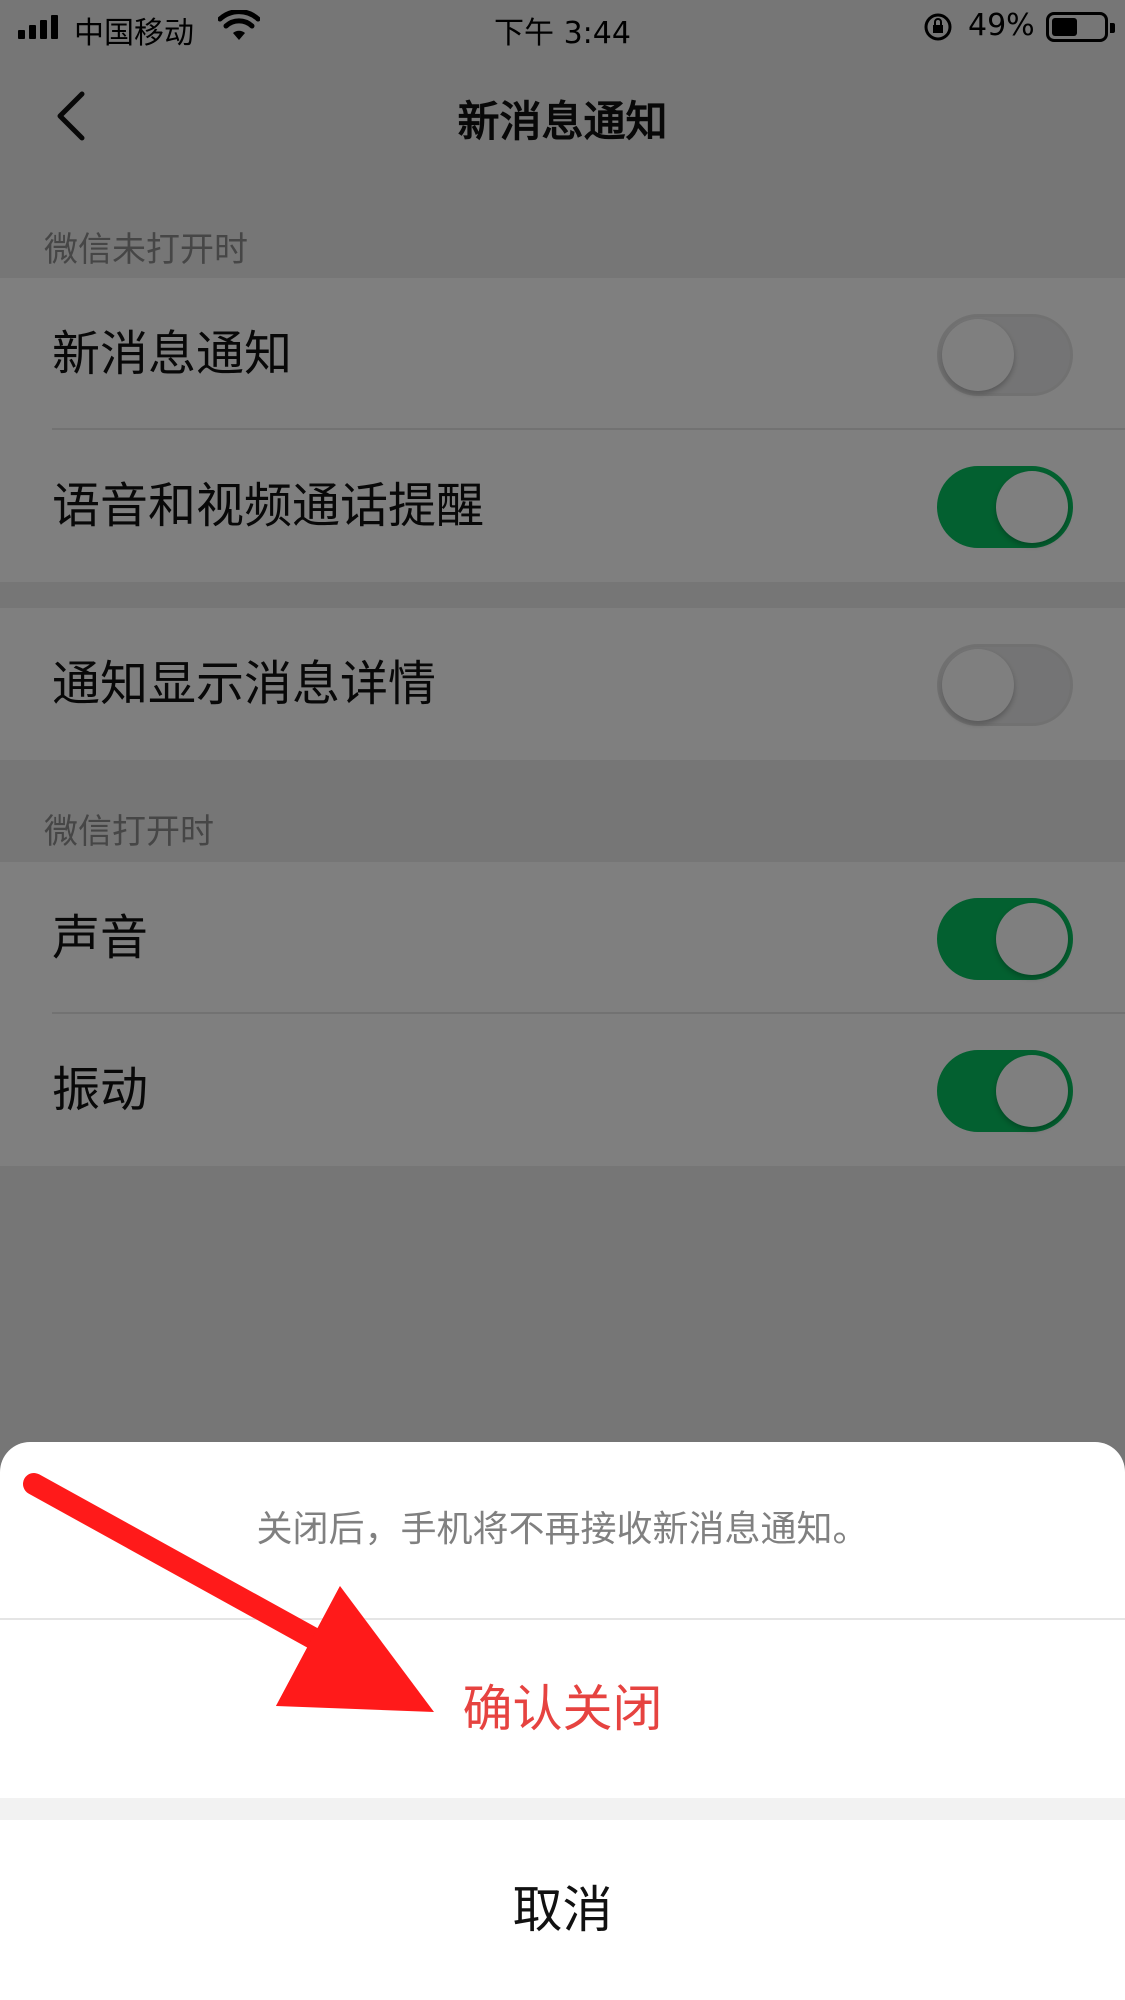  Describe the element at coordinates (562, 1809) in the screenshot. I see `sheet-gap` at that location.